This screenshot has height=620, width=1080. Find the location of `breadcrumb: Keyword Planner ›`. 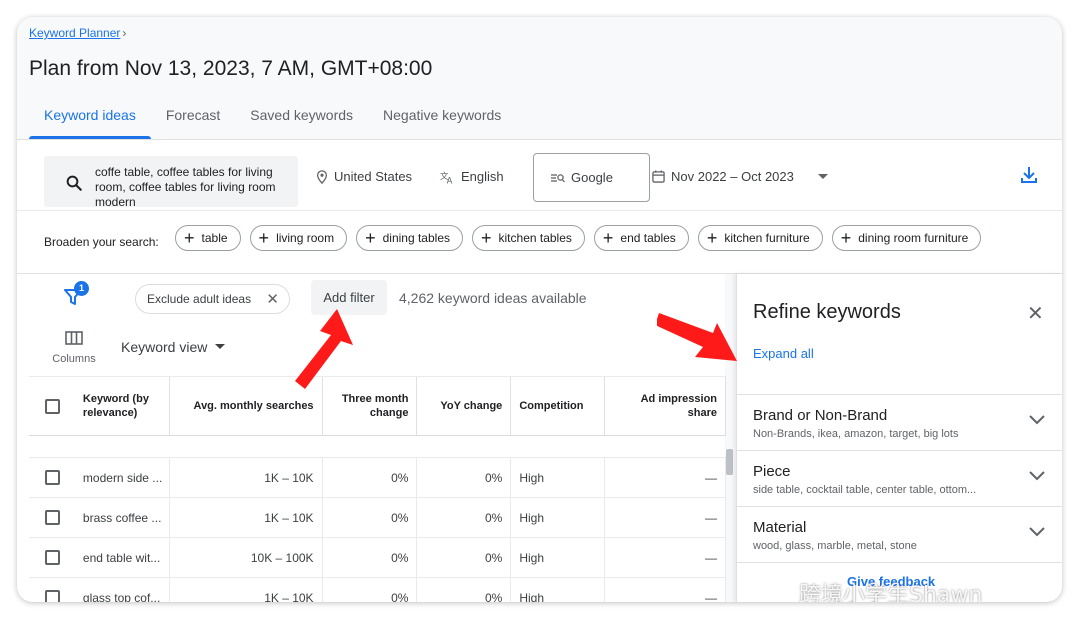

breadcrumb: Keyword Planner › is located at coordinates (77, 33).